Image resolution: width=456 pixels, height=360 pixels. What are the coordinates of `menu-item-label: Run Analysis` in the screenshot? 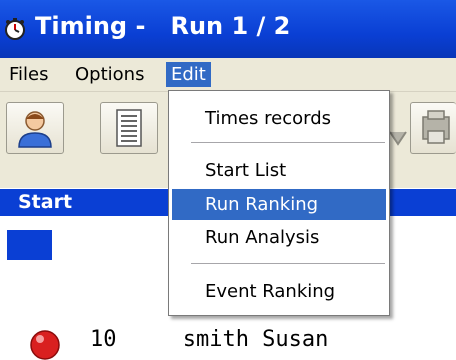 It's located at (262, 237).